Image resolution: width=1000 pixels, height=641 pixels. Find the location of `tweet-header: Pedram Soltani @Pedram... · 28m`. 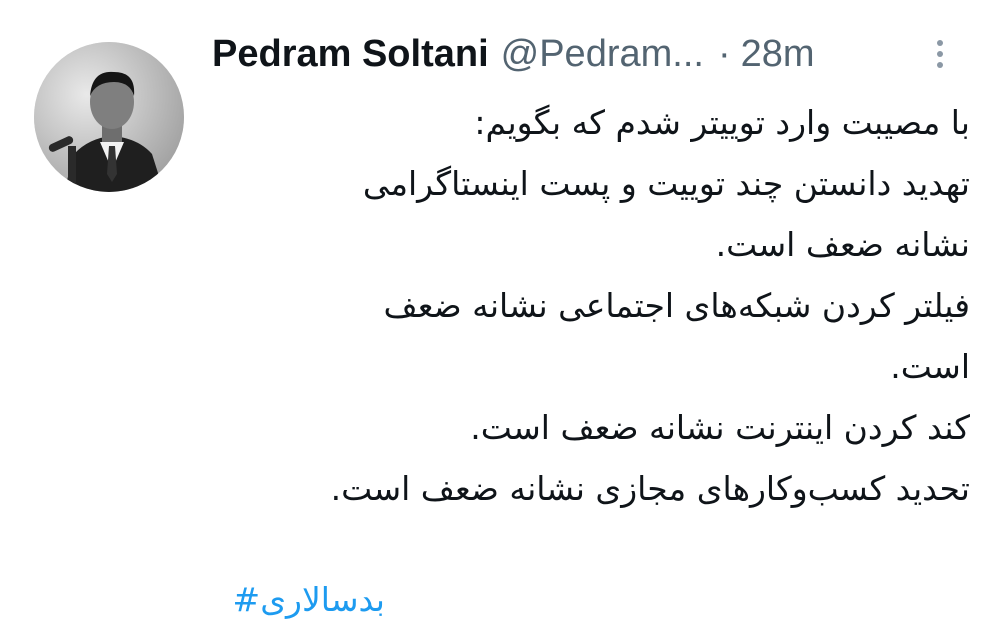

tweet-header: Pedram Soltani @Pedram... · 28m is located at coordinates (592, 54).